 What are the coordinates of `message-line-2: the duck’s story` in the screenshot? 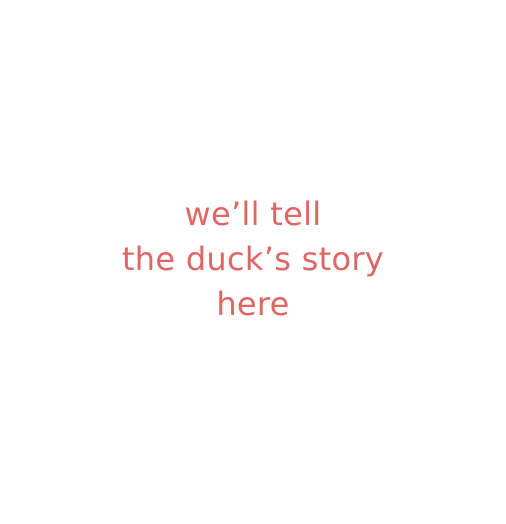 It's located at (253, 259).